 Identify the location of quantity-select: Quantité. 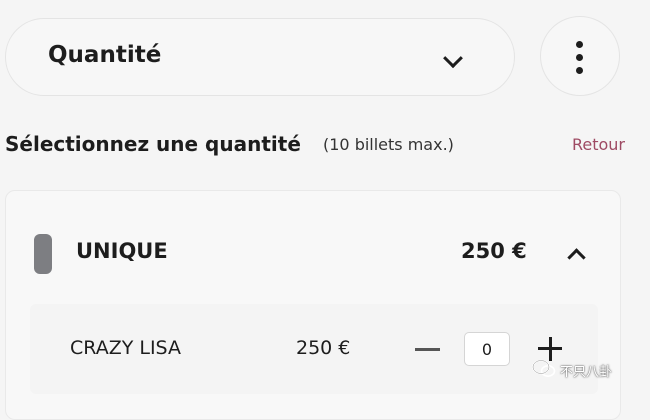
(260, 57).